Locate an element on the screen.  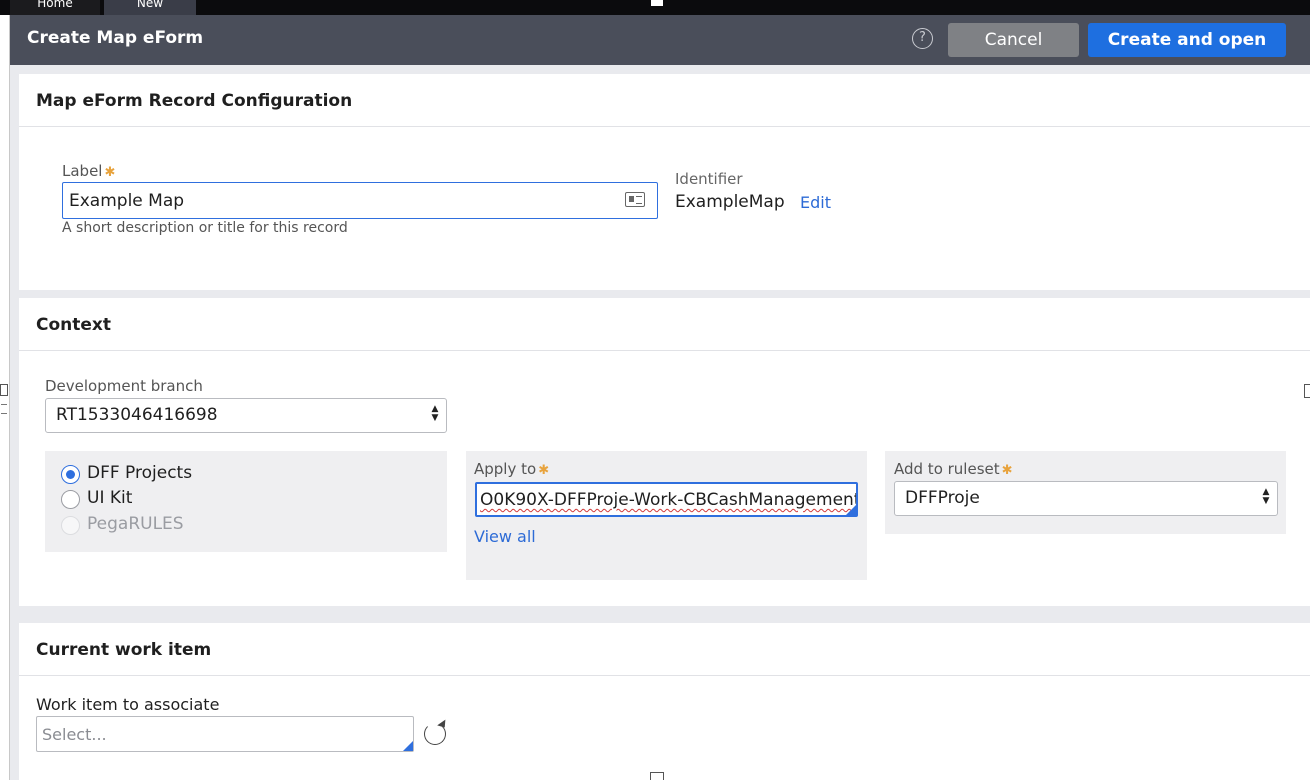
radio-selected-icon is located at coordinates (70, 474).